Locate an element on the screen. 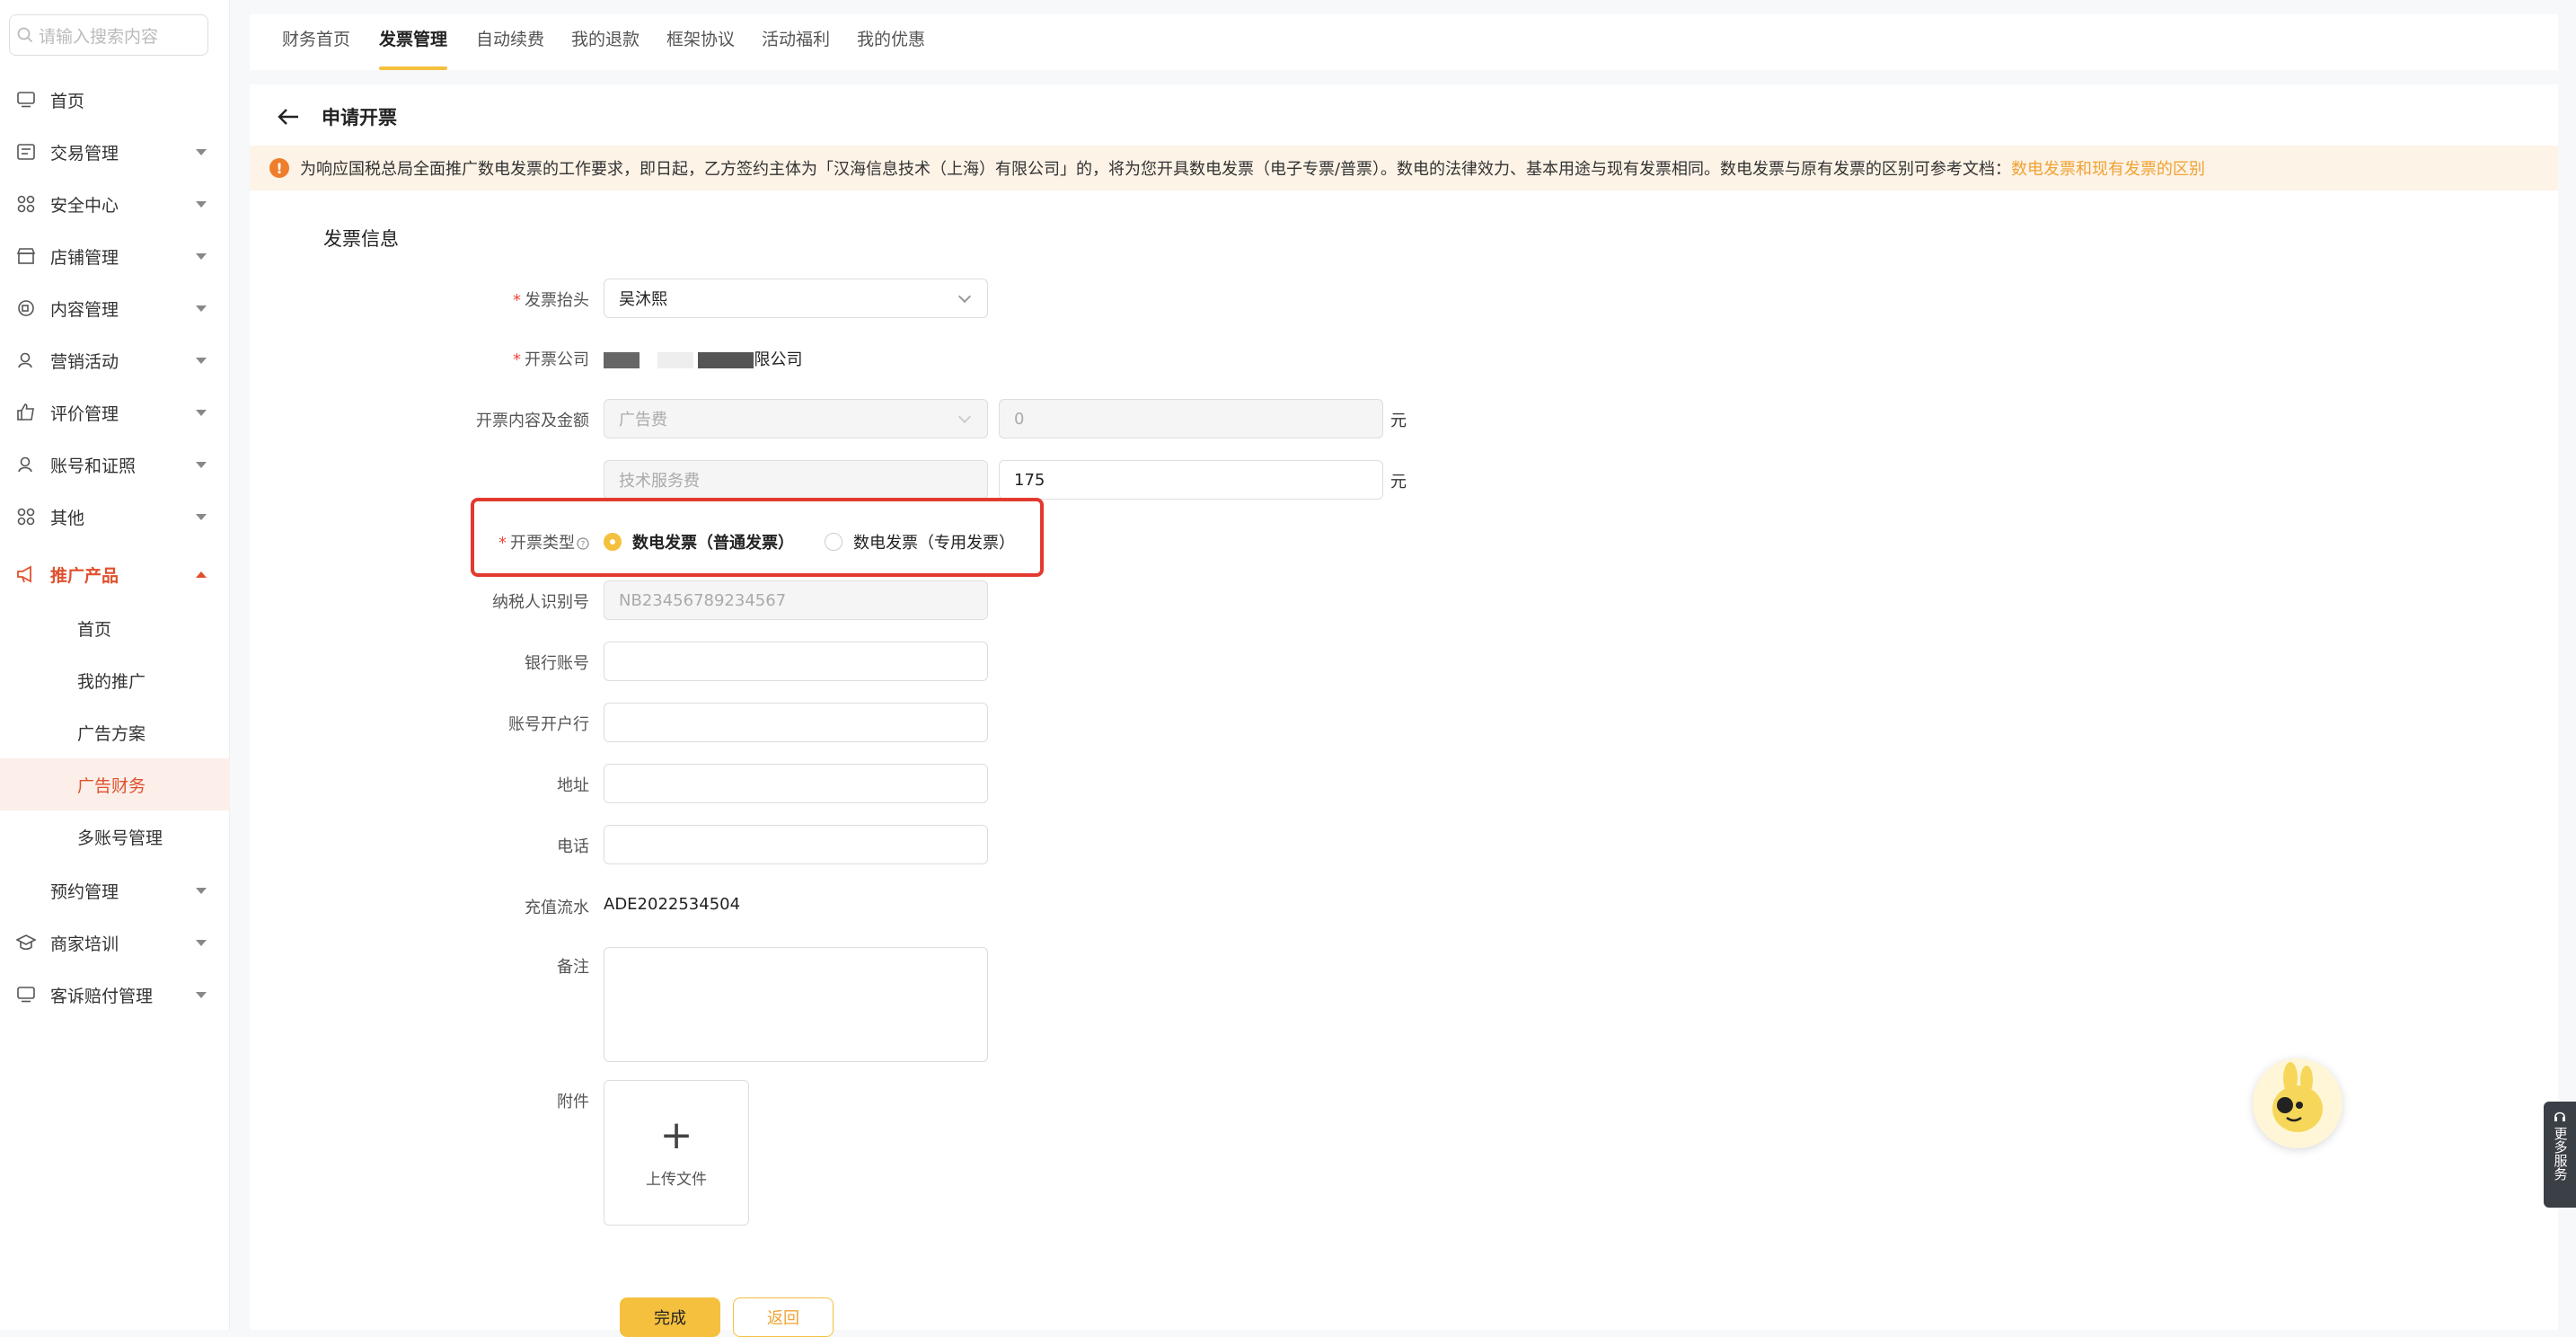  list-icon is located at coordinates (26, 152).